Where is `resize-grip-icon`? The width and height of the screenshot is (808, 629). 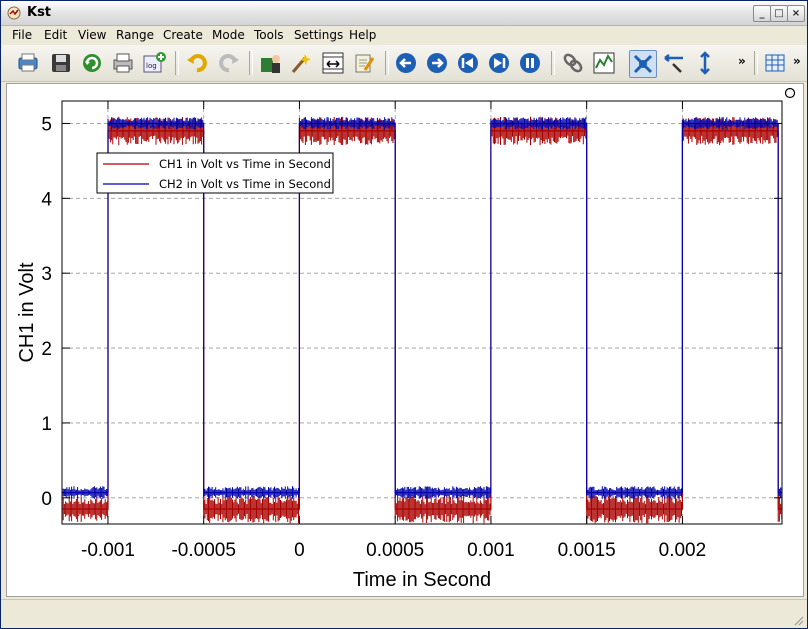
resize-grip-icon is located at coordinates (798, 620).